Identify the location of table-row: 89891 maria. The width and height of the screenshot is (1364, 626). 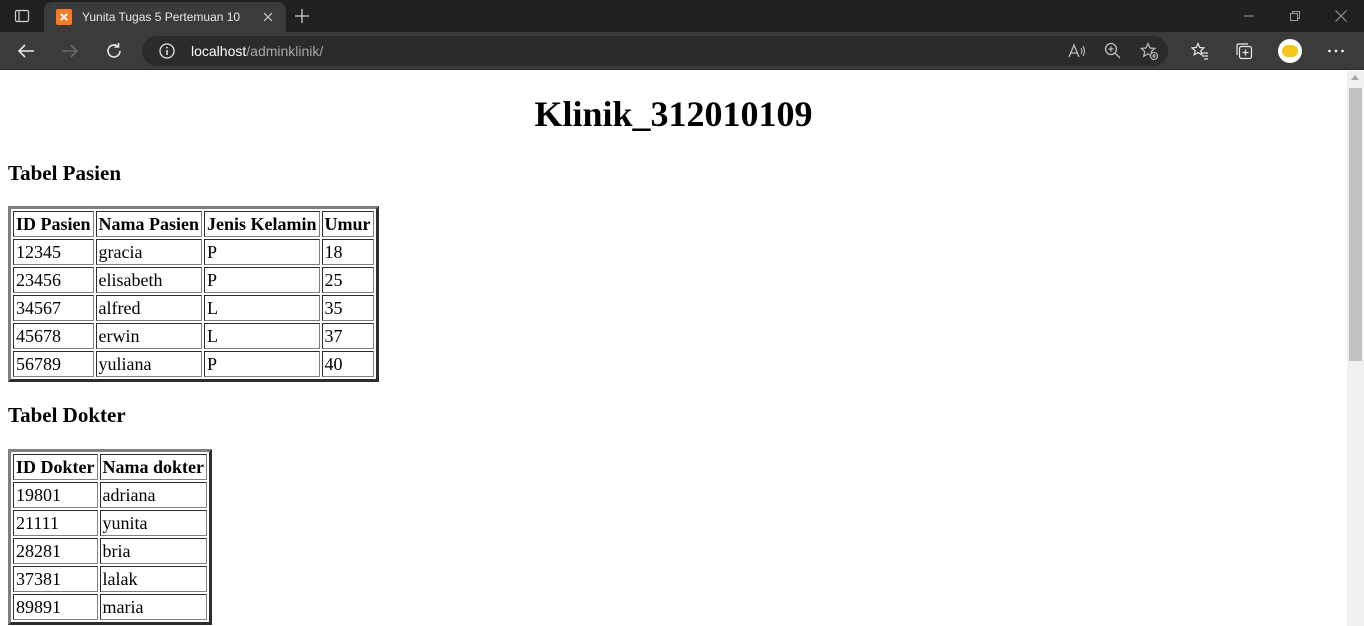
(110, 607).